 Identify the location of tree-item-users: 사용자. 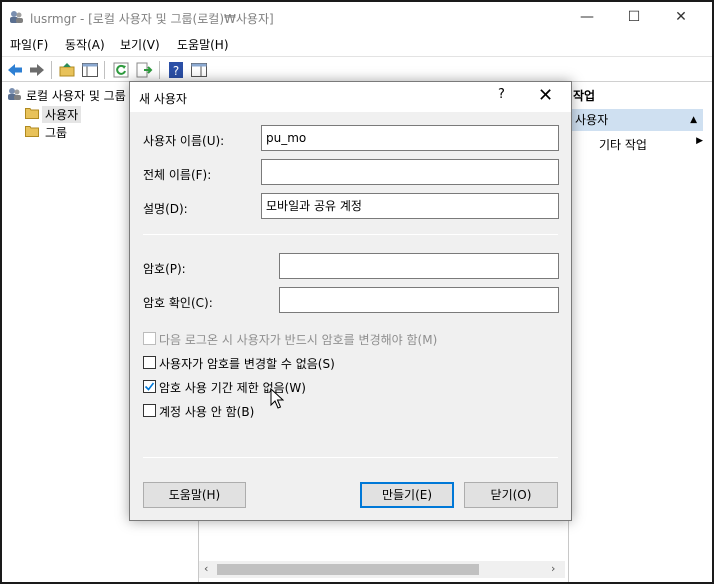
(75, 114).